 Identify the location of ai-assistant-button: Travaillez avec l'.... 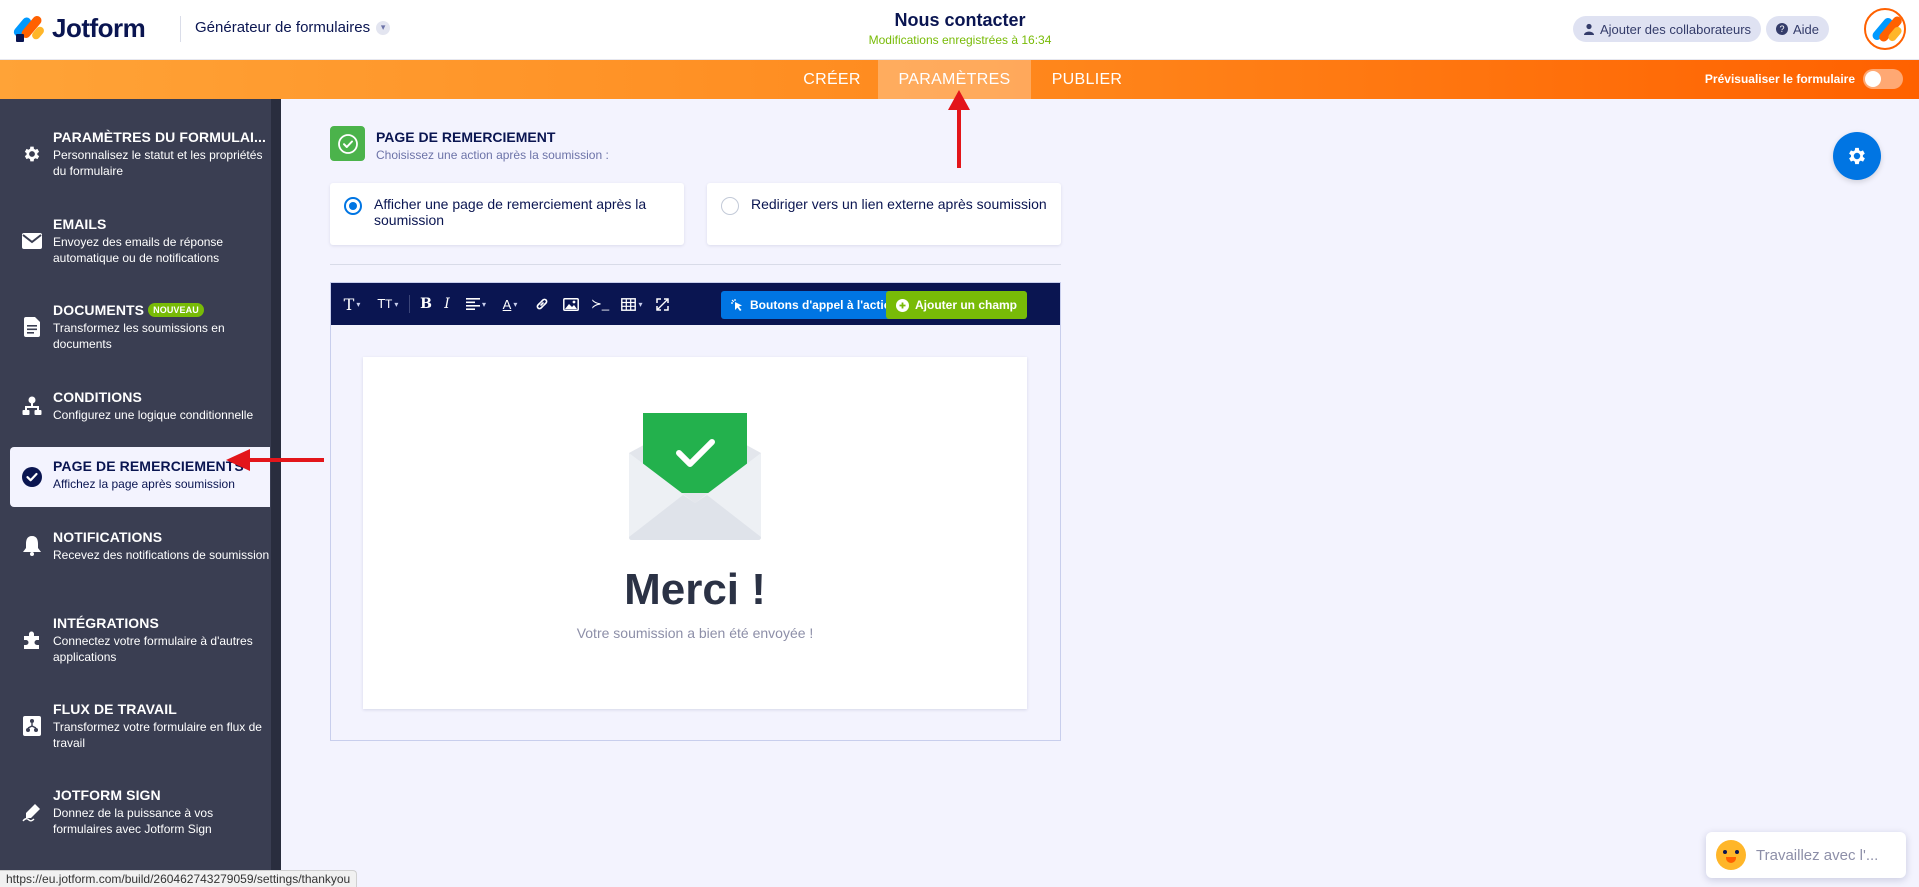
(1806, 855).